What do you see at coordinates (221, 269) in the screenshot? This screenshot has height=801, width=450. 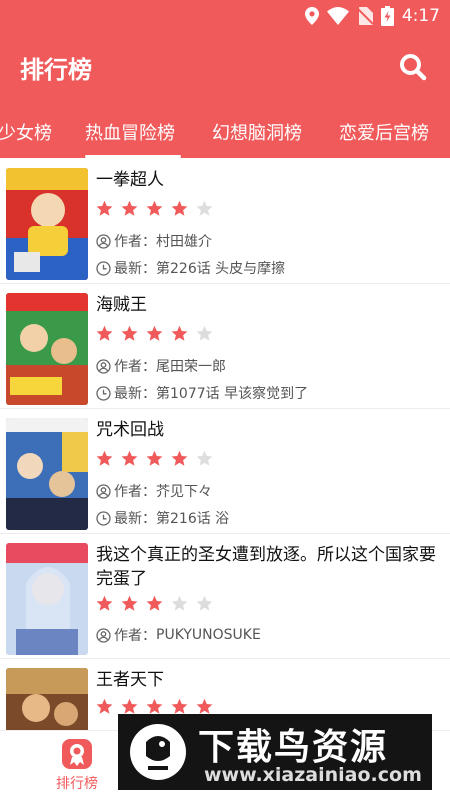 I see `latest-chapter: 第226话 头皮与摩擦` at bounding box center [221, 269].